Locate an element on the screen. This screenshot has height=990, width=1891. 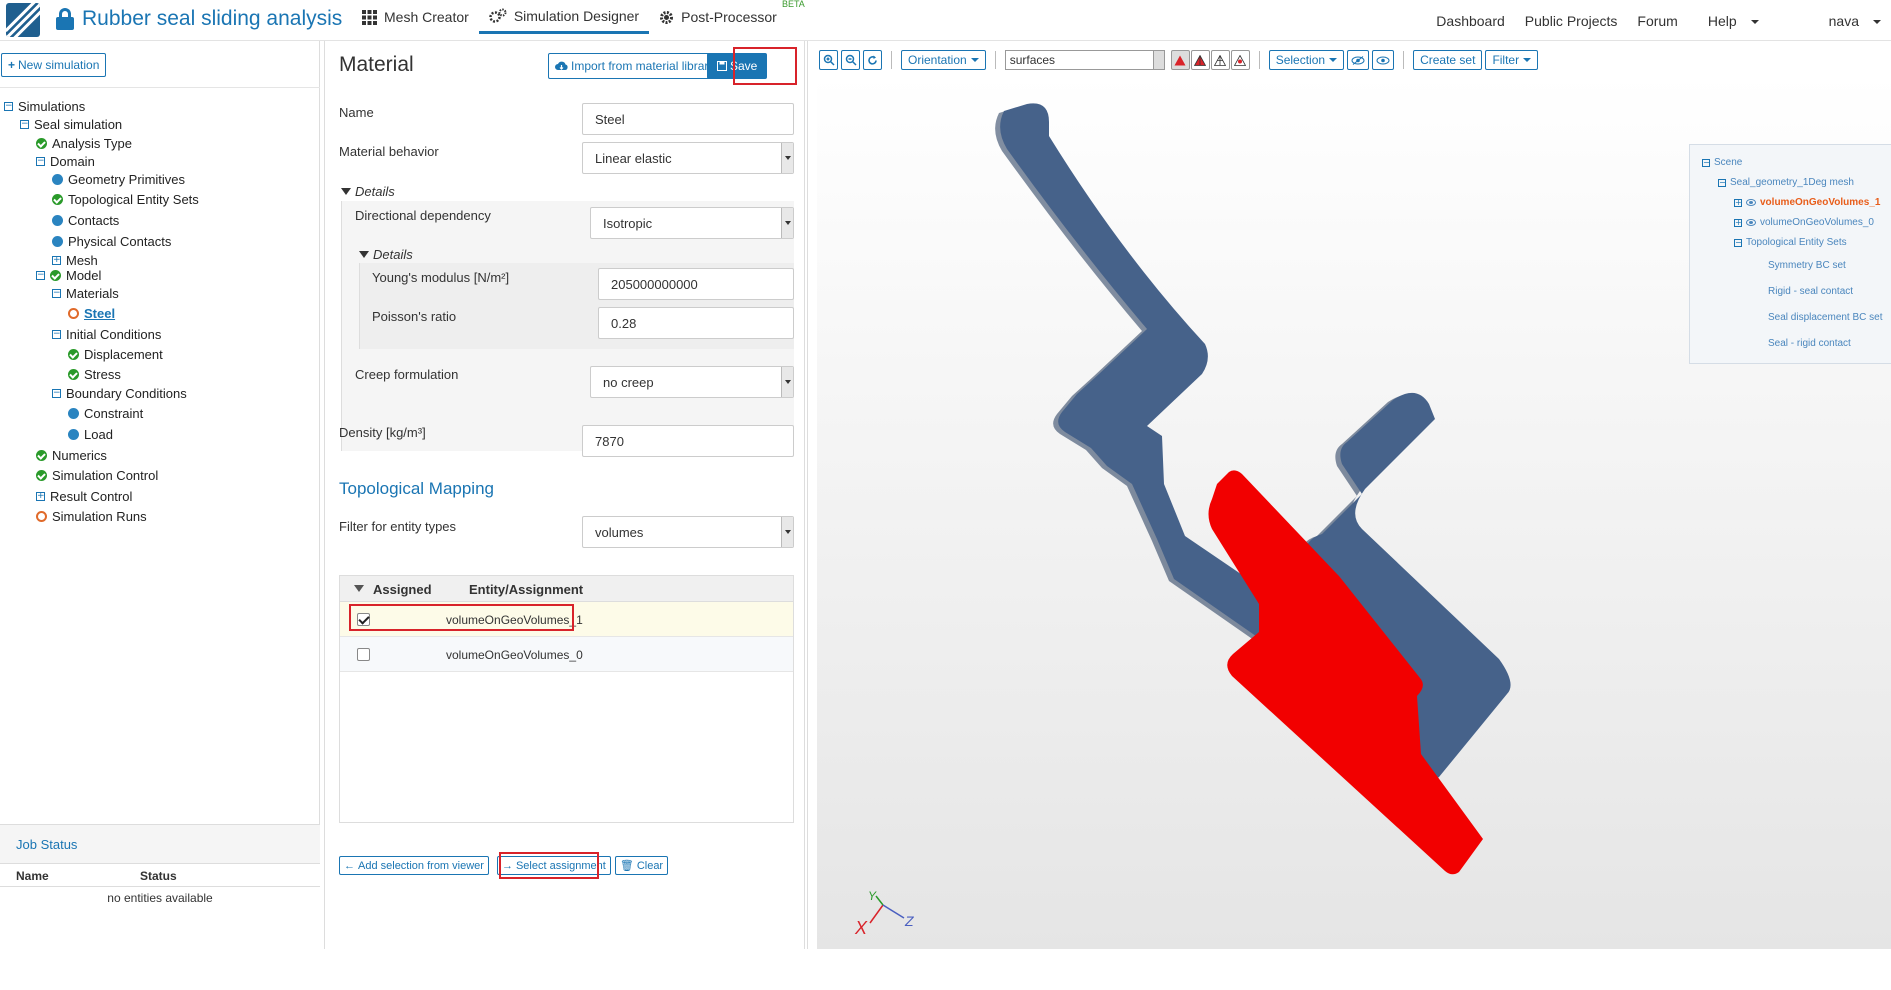
tab-post-processor: Post-Processor BETA is located at coordinates (727, 17).